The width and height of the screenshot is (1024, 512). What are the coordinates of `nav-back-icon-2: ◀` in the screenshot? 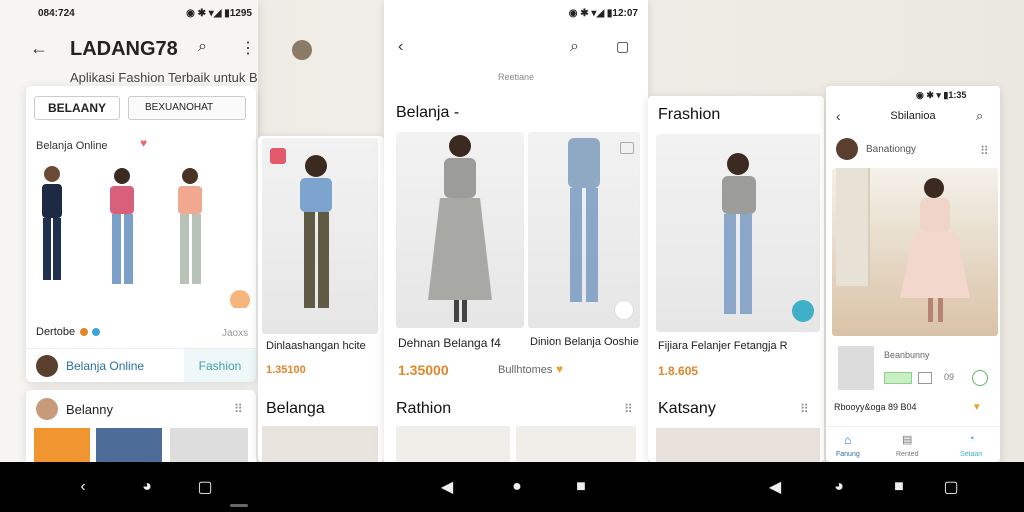 It's located at (447, 487).